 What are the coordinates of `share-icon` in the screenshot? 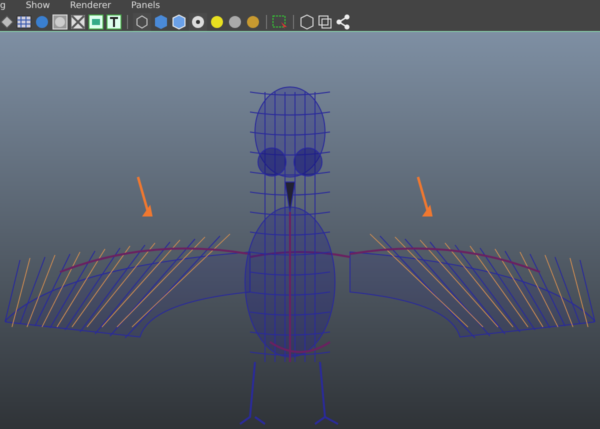 It's located at (343, 22).